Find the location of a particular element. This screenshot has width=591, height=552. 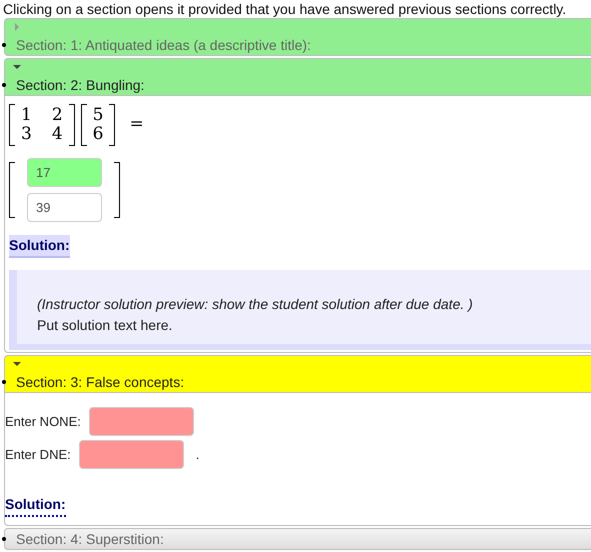

vector-entry: 6 is located at coordinates (98, 134).